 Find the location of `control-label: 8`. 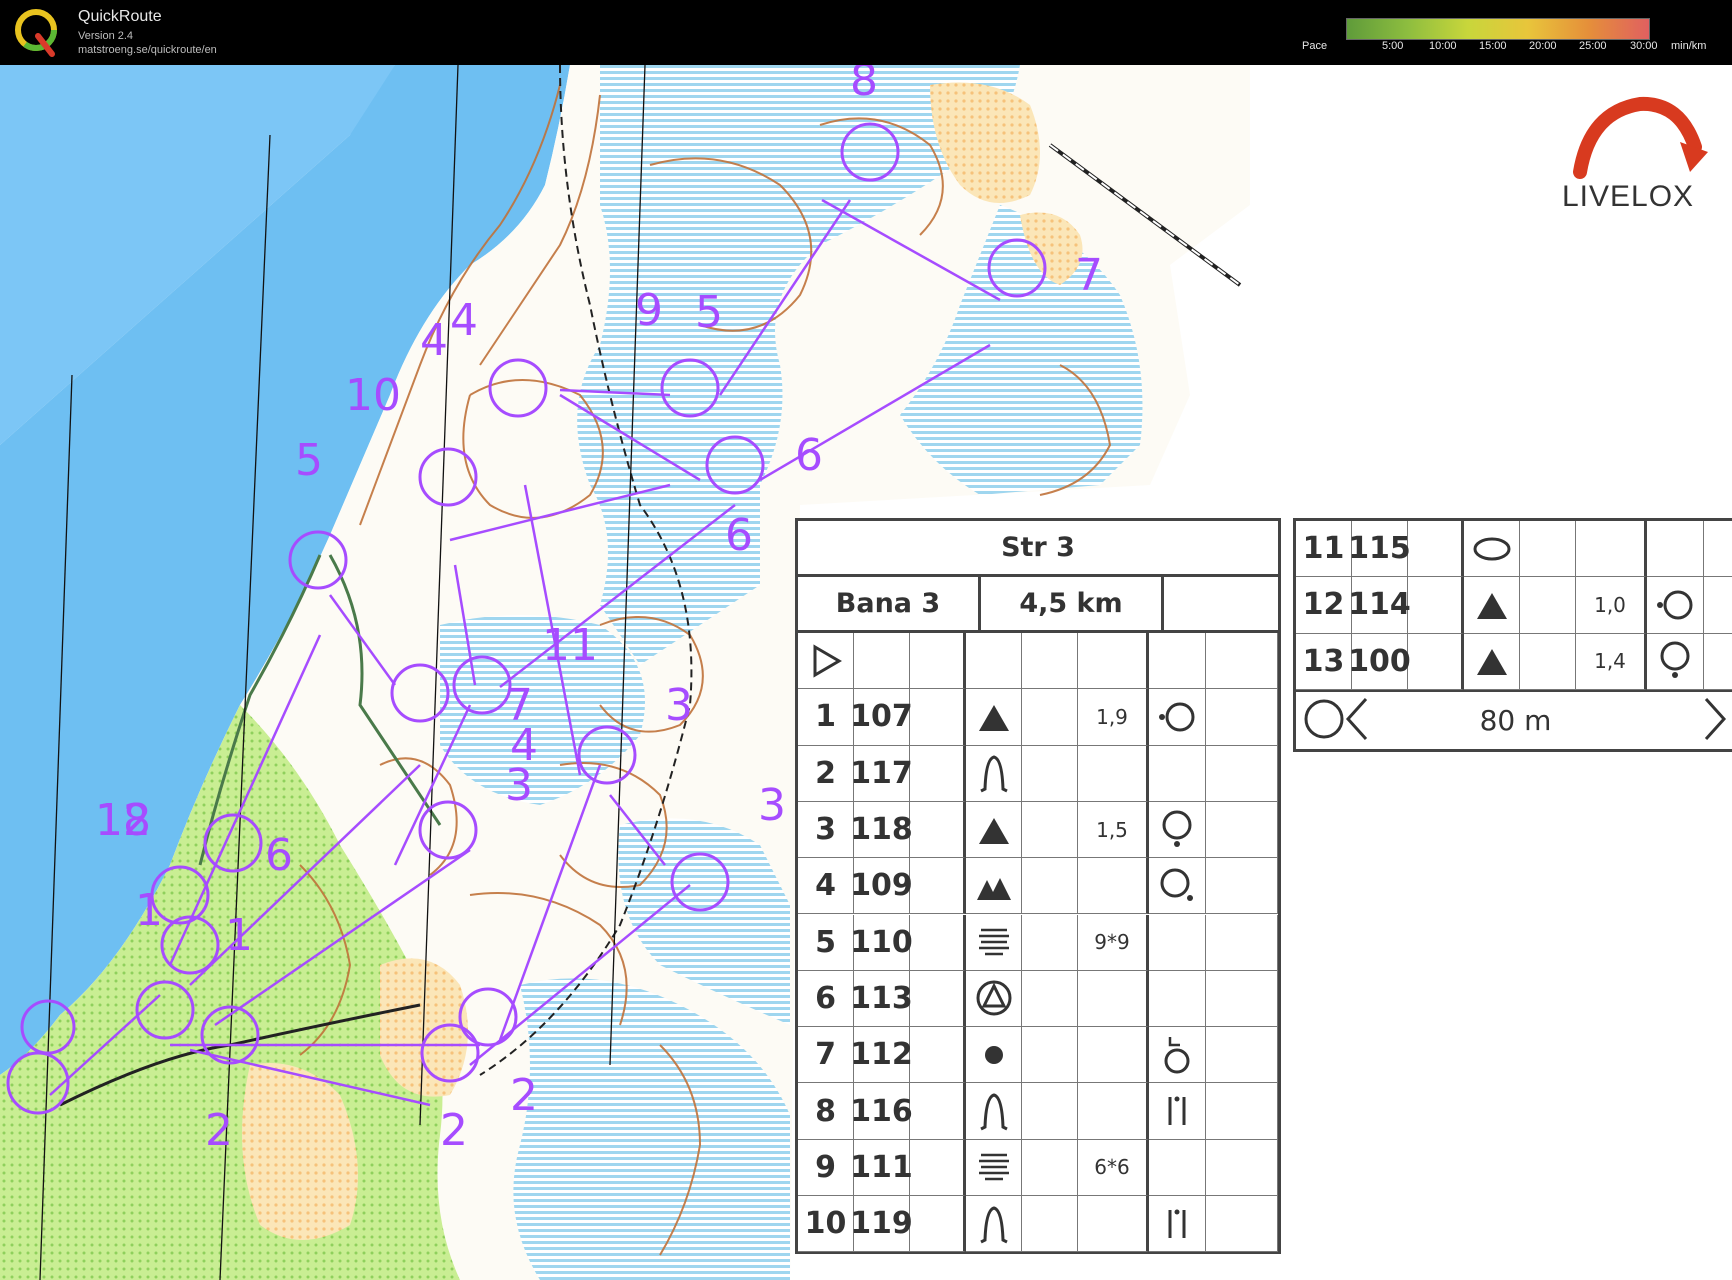

control-label: 8 is located at coordinates (864, 85).